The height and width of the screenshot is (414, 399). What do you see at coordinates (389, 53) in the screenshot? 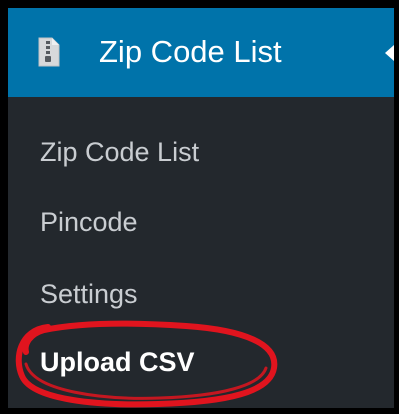
I see `collapse-arrow-icon` at bounding box center [389, 53].